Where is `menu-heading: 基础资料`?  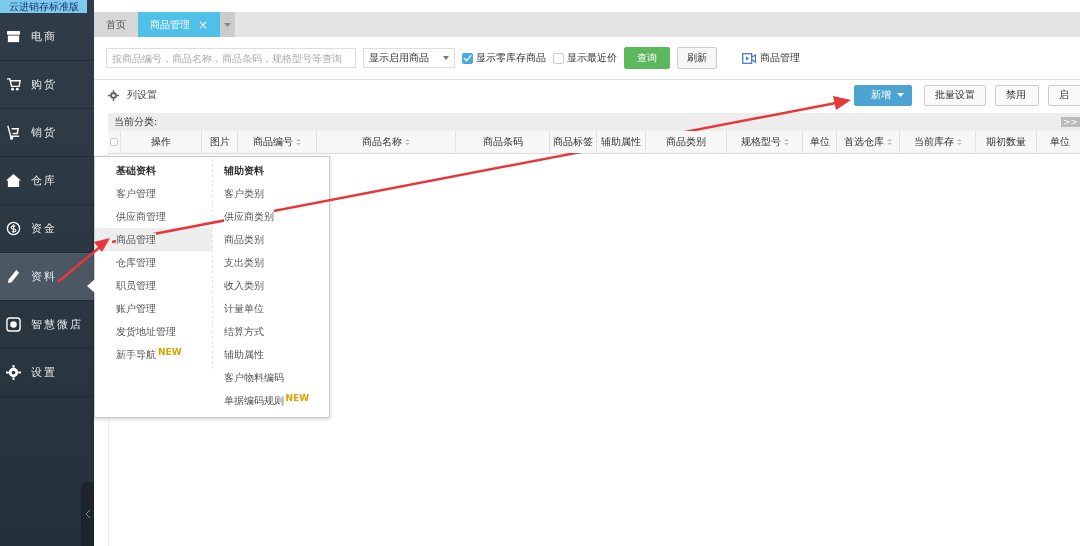 menu-heading: 基础资料 is located at coordinates (136, 171).